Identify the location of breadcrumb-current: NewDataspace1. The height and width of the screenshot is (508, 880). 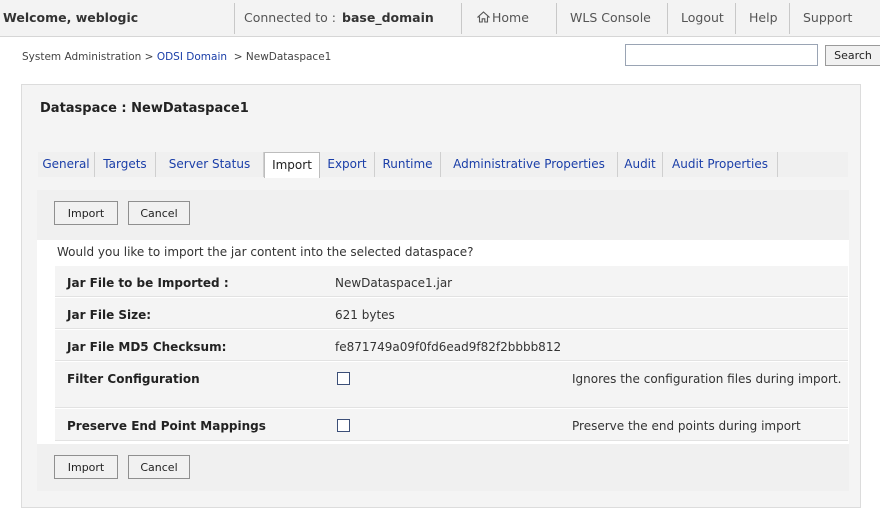
(288, 57).